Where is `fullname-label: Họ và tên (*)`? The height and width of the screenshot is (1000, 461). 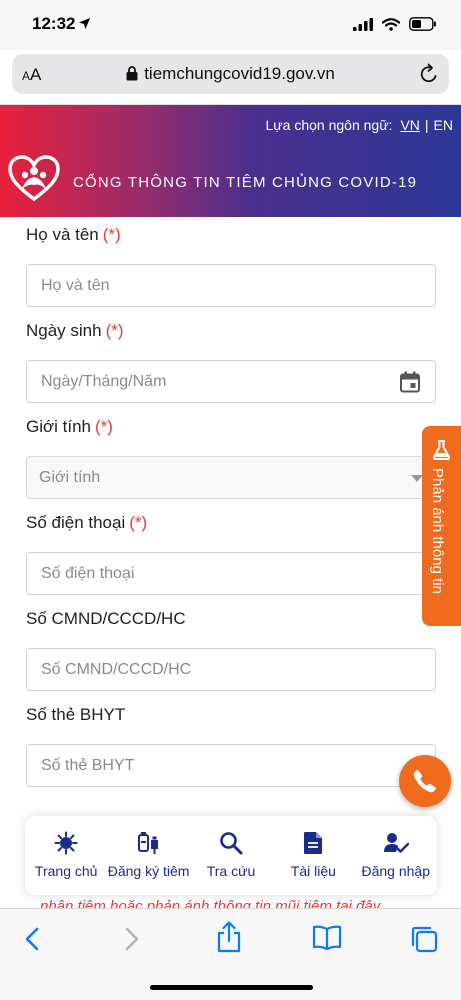 fullname-label: Họ và tên (*) is located at coordinates (73, 234).